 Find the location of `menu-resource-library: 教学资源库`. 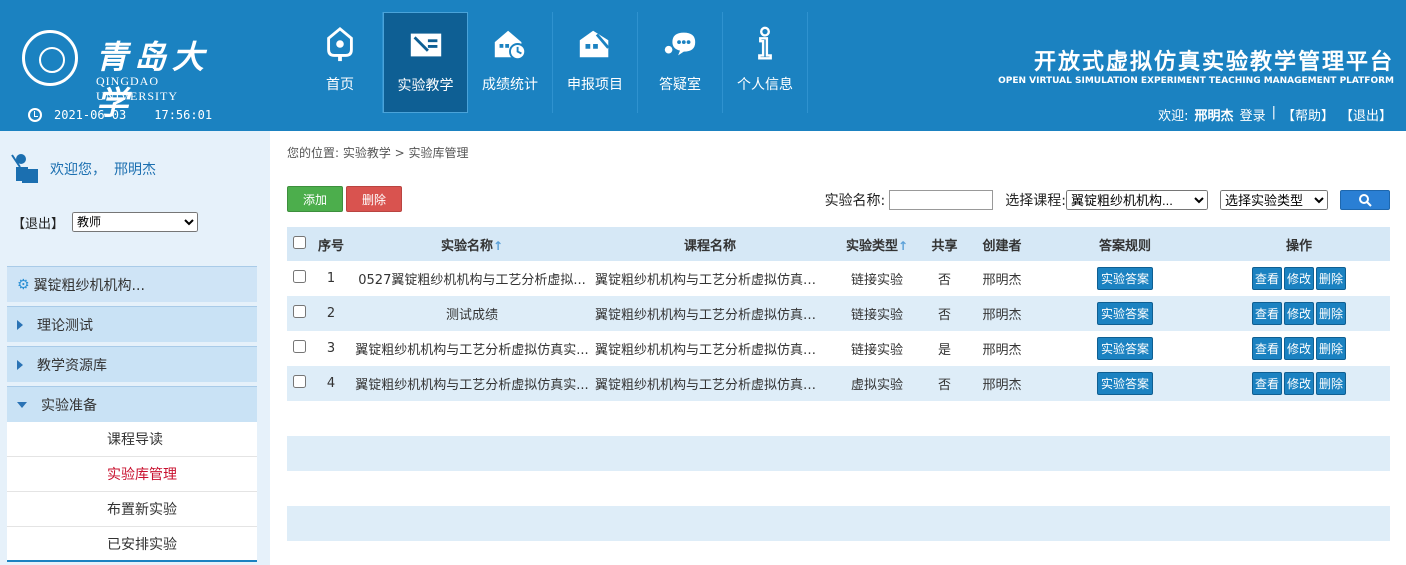

menu-resource-library: 教学资源库 is located at coordinates (132, 364).